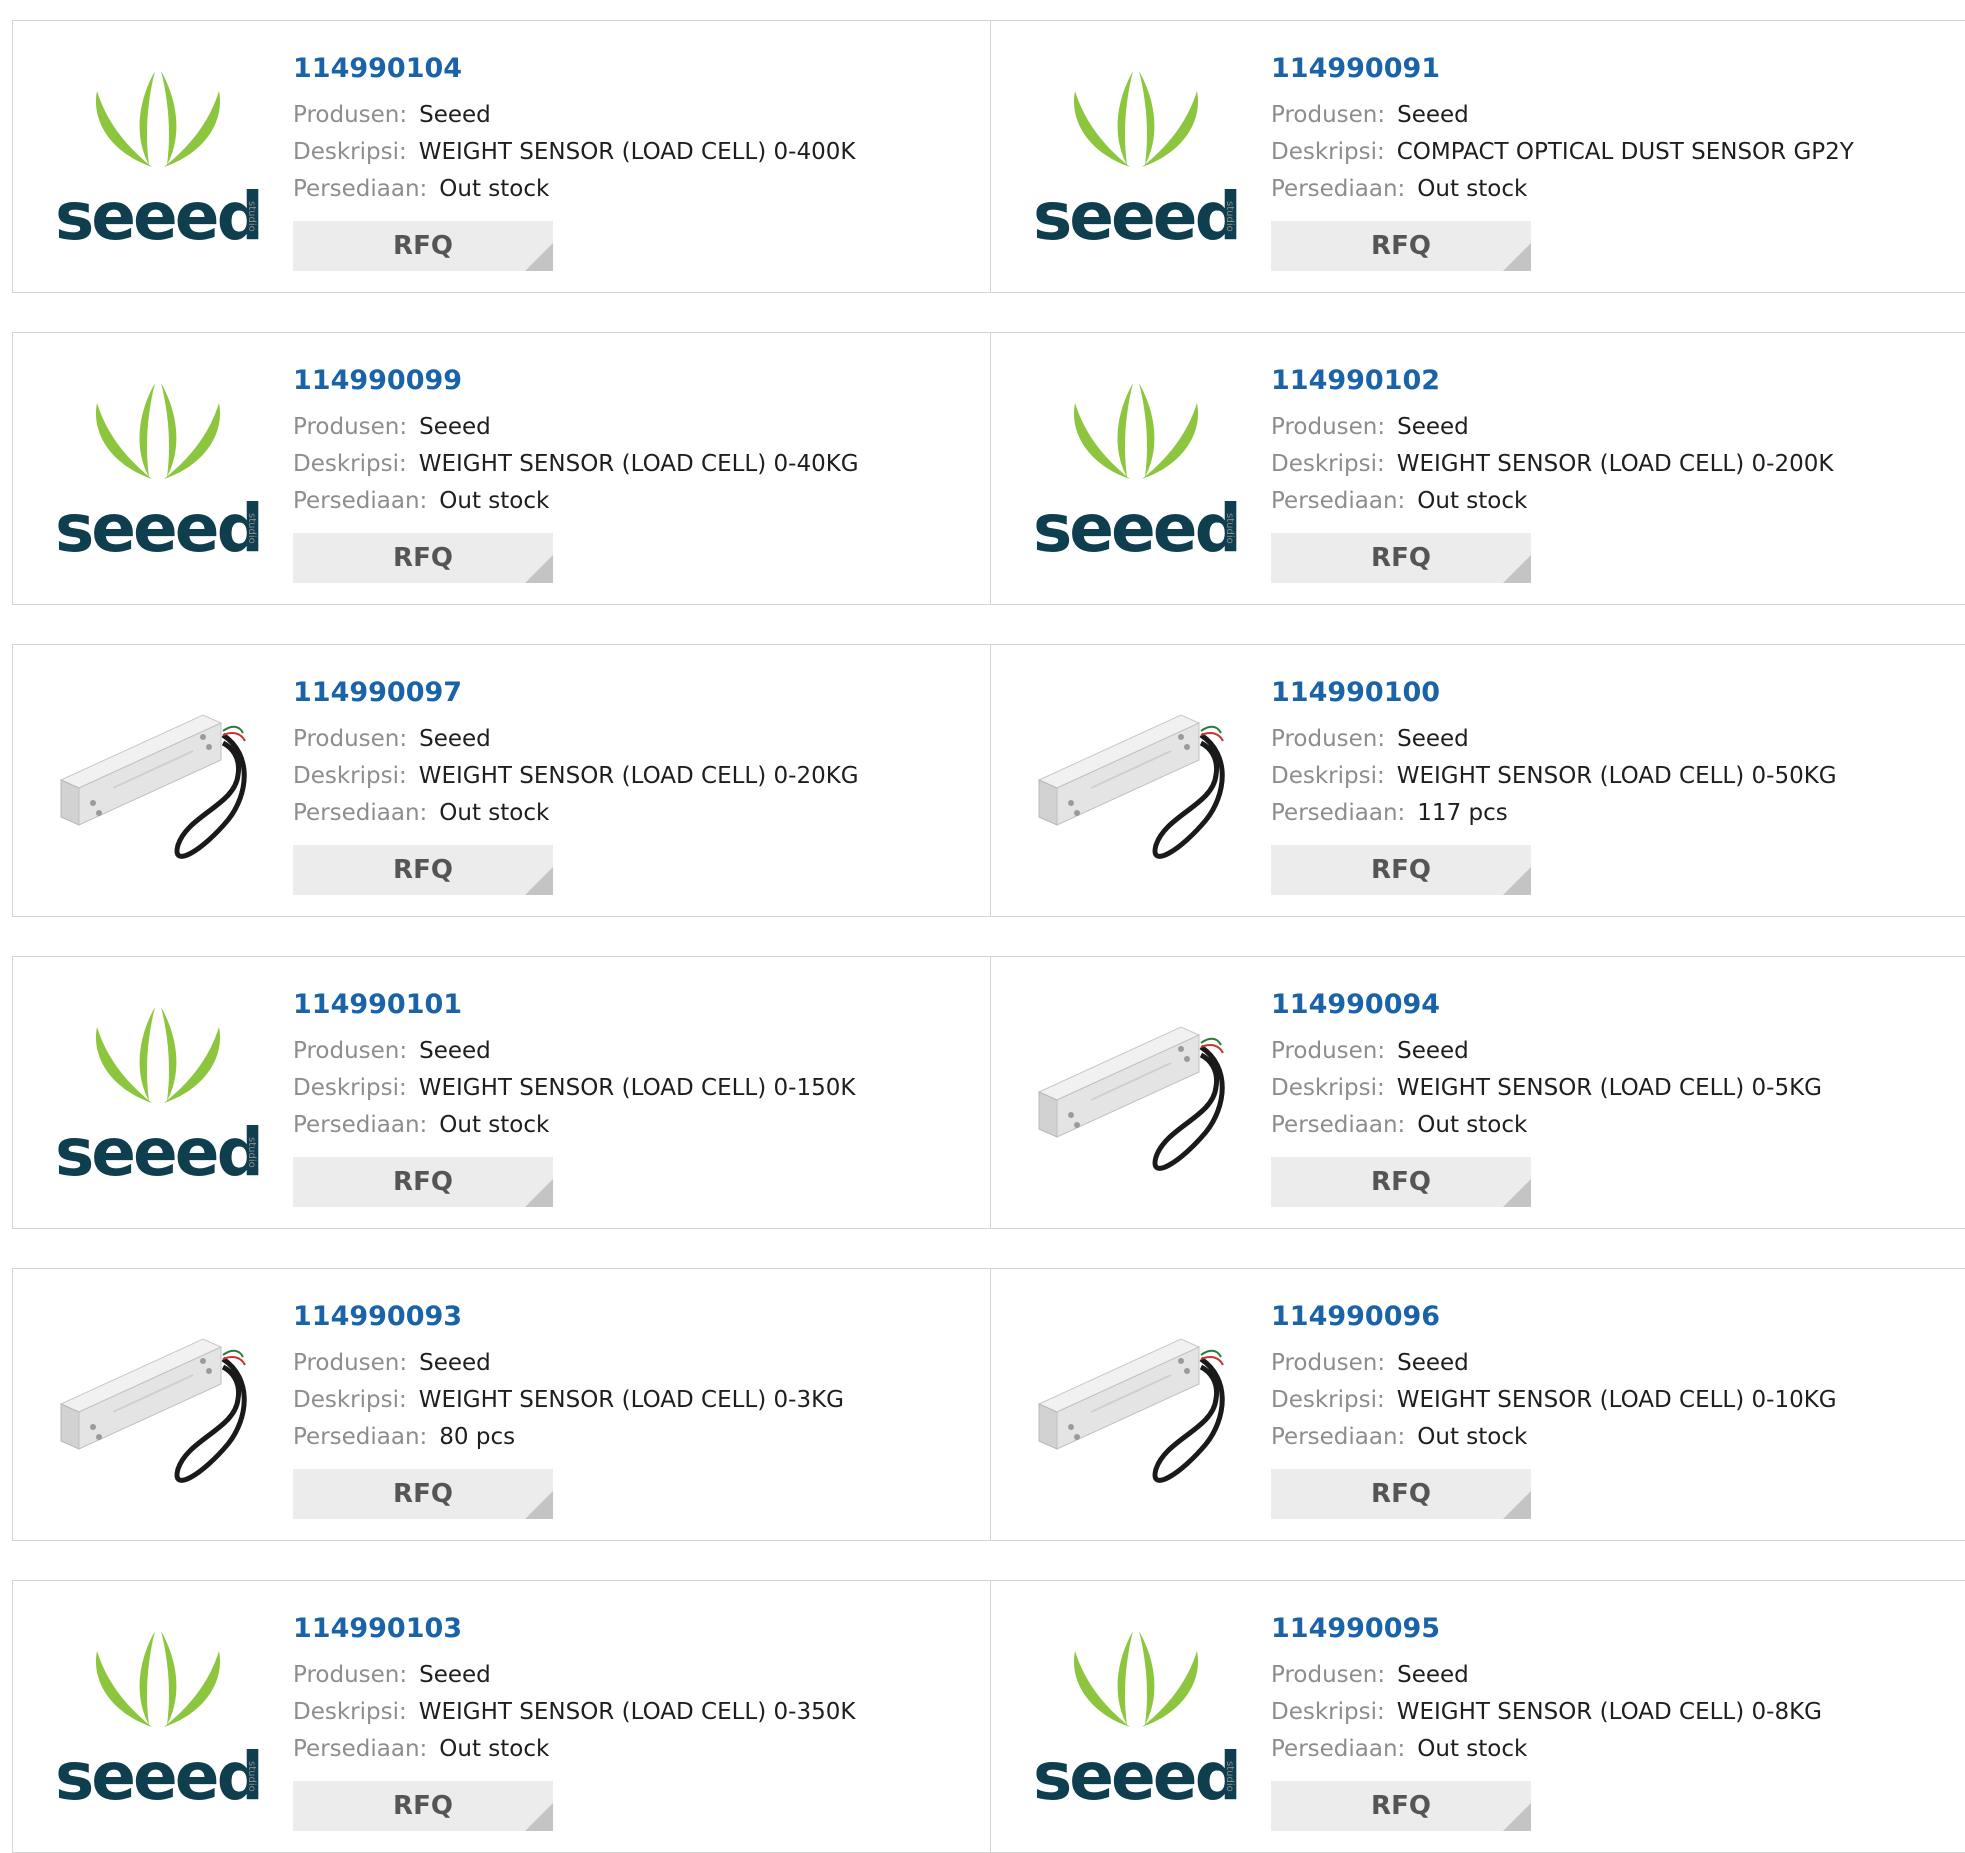 The width and height of the screenshot is (1965, 1853). I want to click on part-number-link: 114990104, so click(574, 69).